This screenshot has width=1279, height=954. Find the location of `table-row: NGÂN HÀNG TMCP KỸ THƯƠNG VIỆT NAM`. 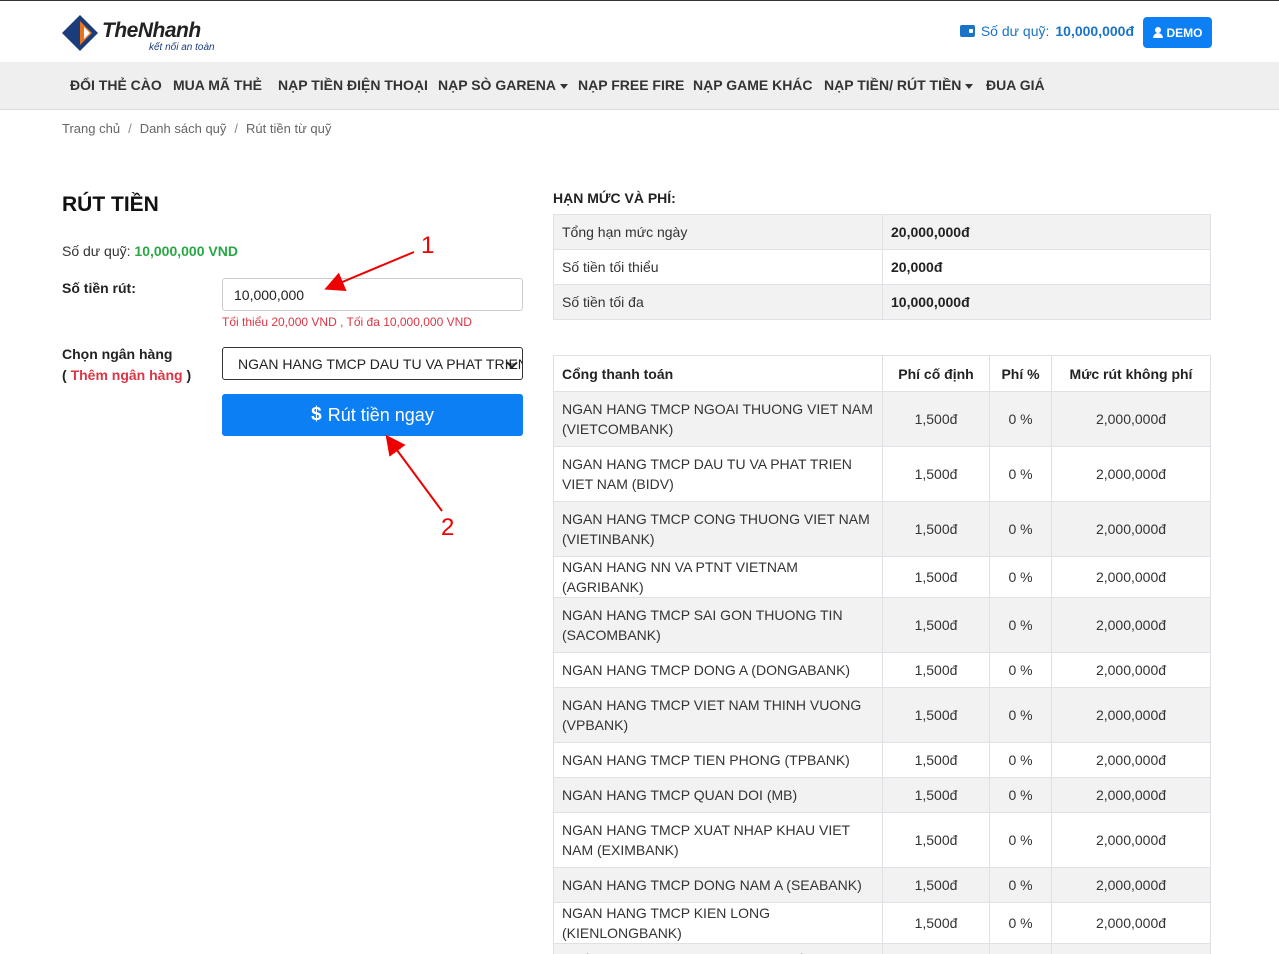

table-row: NGÂN HÀNG TMCP KỸ THƯƠNG VIỆT NAM is located at coordinates (882, 948).